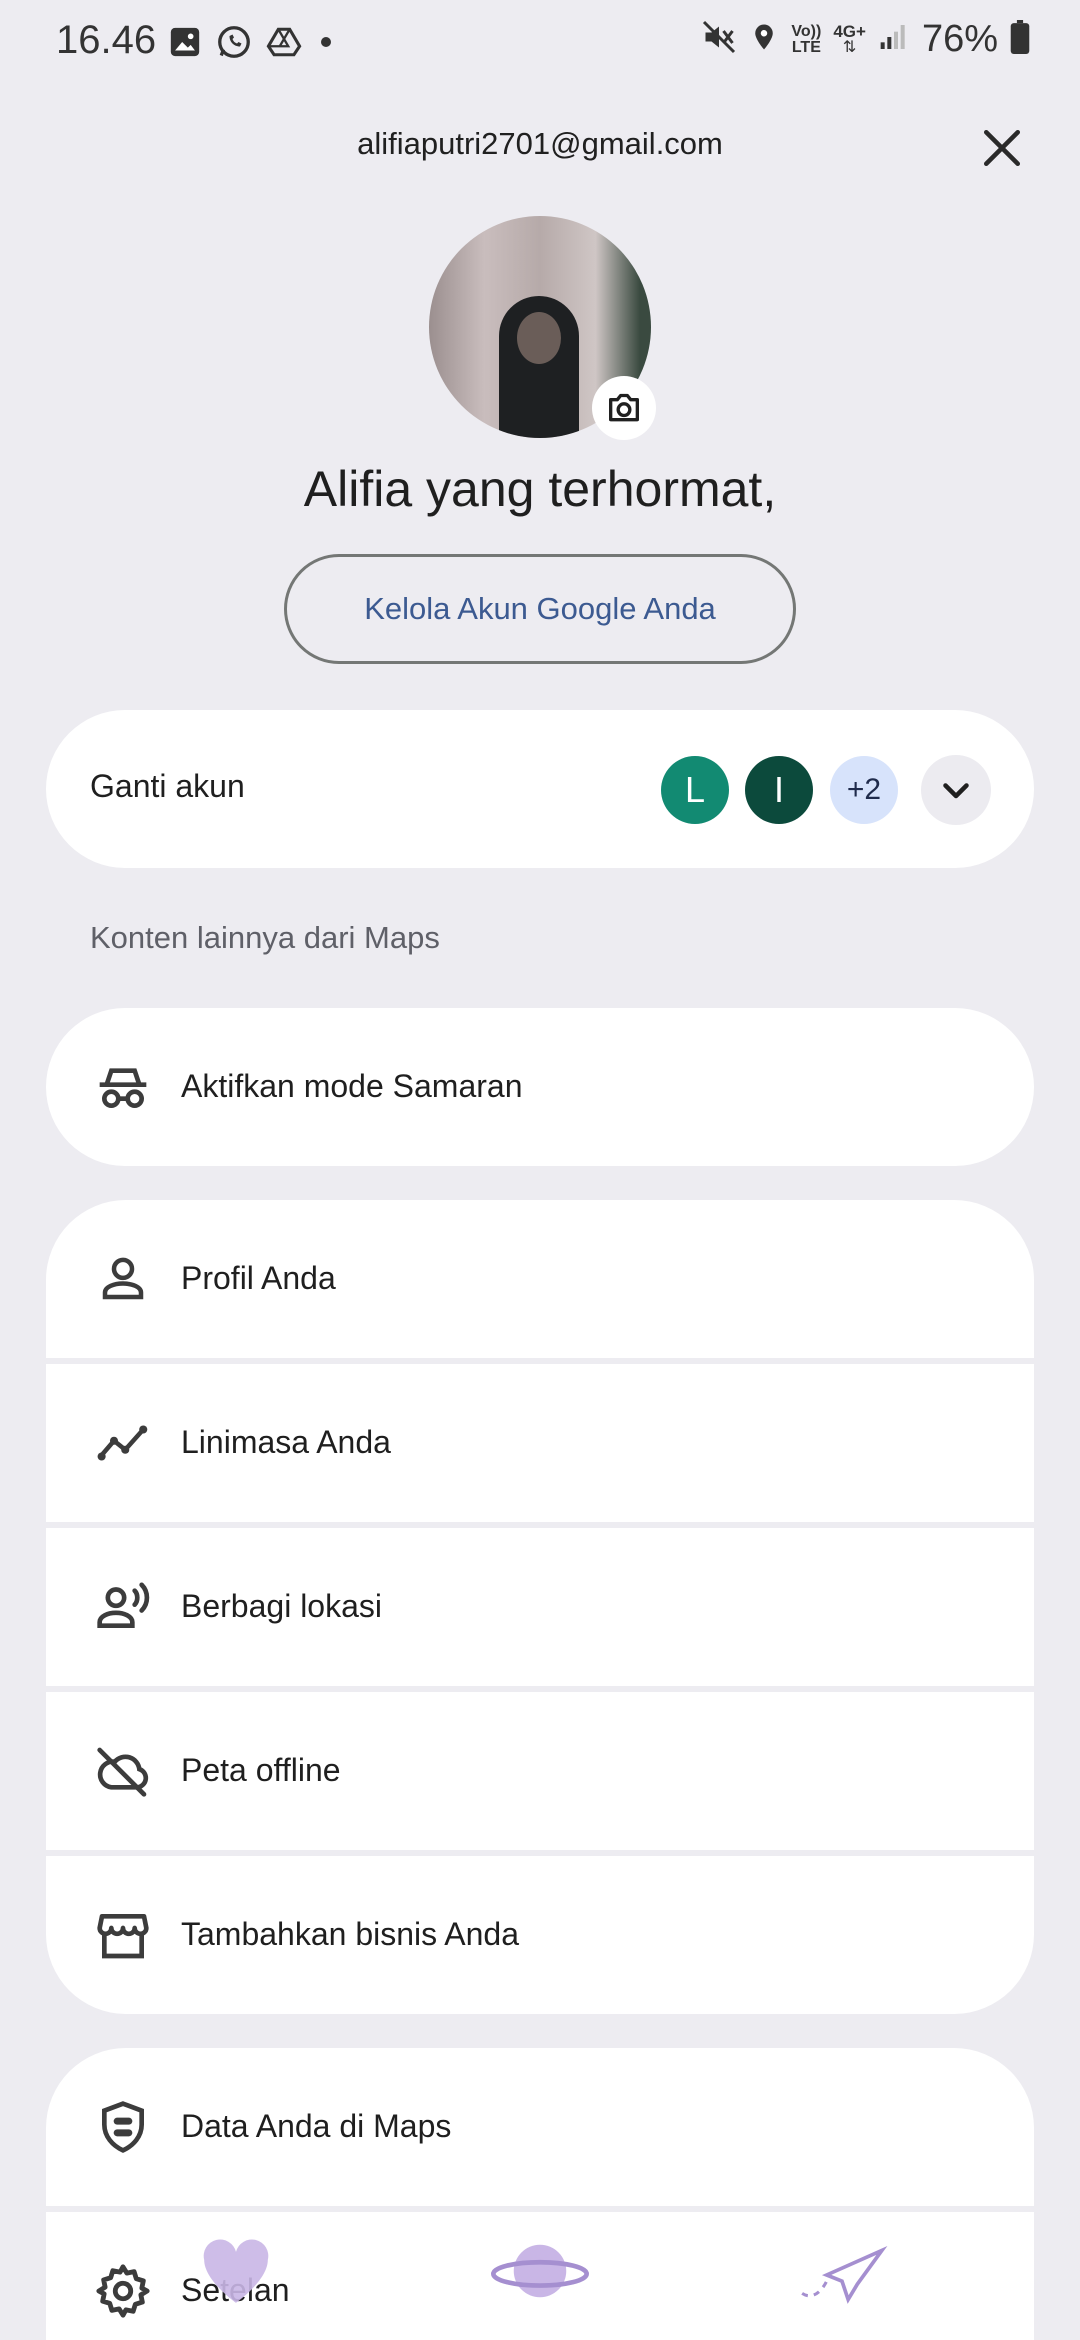 The height and width of the screenshot is (2340, 1080). What do you see at coordinates (540, 1279) in the screenshot?
I see `menu-item-profile: Profil Anda` at bounding box center [540, 1279].